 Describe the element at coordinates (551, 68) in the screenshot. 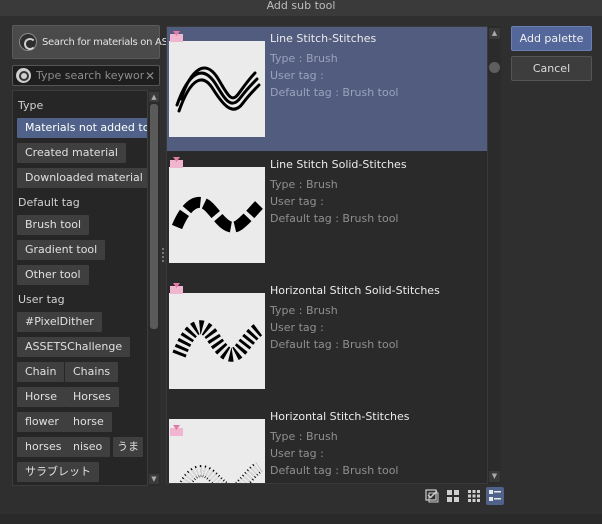

I see `cancel-button: Cancel` at that location.